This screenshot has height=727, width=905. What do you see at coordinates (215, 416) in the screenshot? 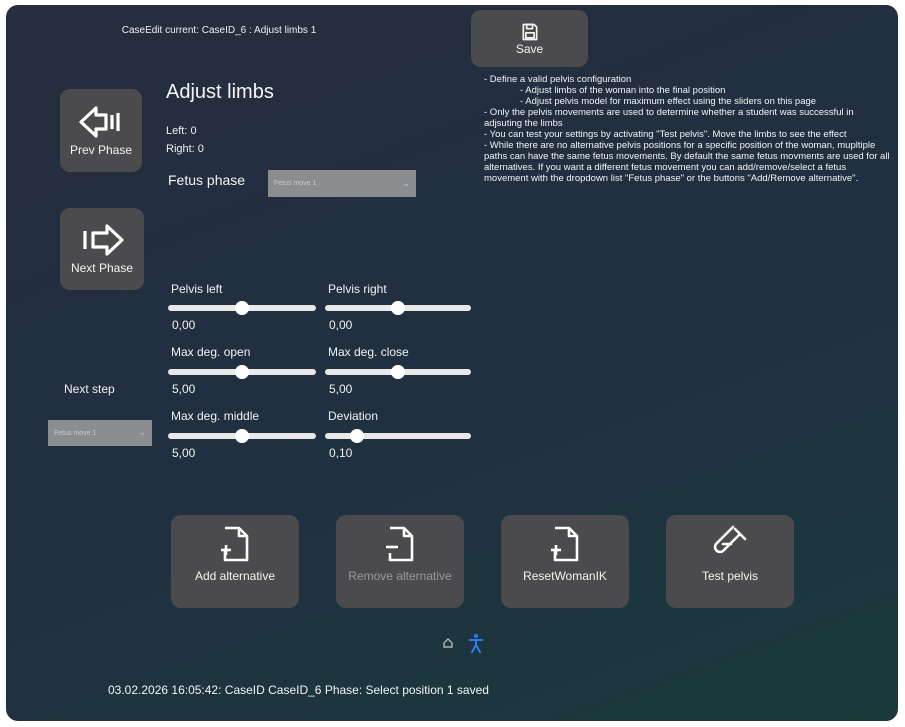
I see `slider-label-max-deg-middle: Max deg. middle` at bounding box center [215, 416].